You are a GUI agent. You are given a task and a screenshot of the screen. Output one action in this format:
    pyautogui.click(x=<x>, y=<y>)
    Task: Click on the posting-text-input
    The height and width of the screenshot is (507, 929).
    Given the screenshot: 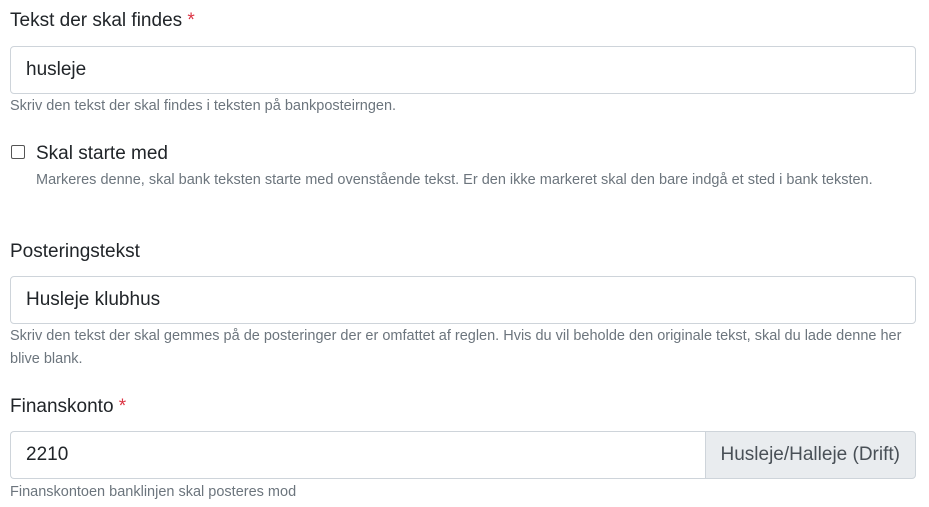 What is the action you would take?
    pyautogui.click(x=463, y=300)
    